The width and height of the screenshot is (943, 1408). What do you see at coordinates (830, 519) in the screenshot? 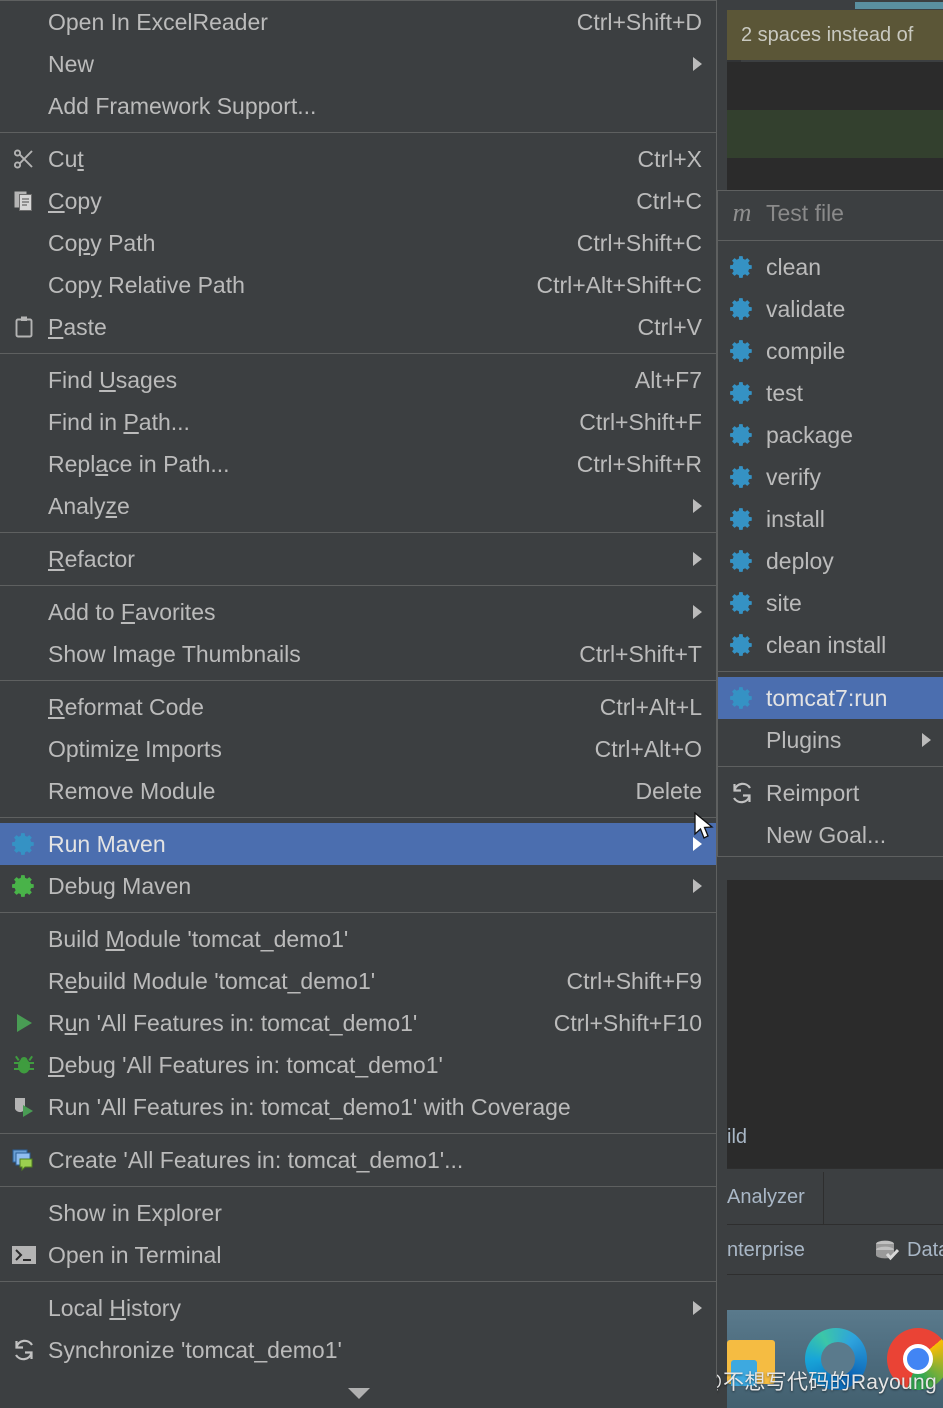
I see `submenu-maven-goal-install: install` at bounding box center [830, 519].